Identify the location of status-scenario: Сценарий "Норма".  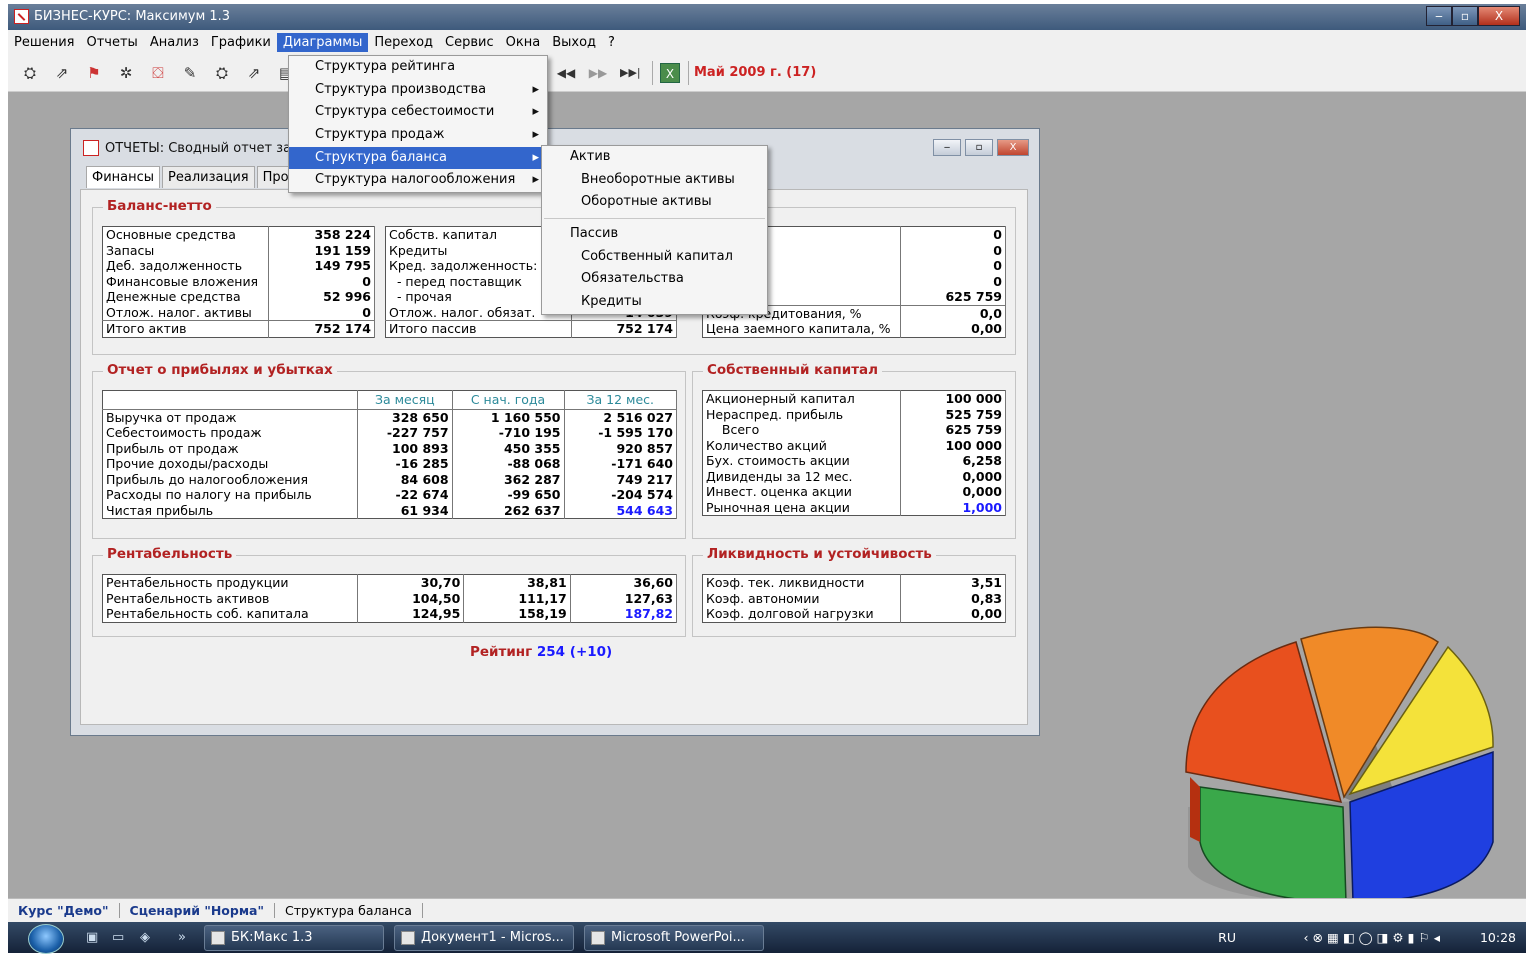
(197, 910).